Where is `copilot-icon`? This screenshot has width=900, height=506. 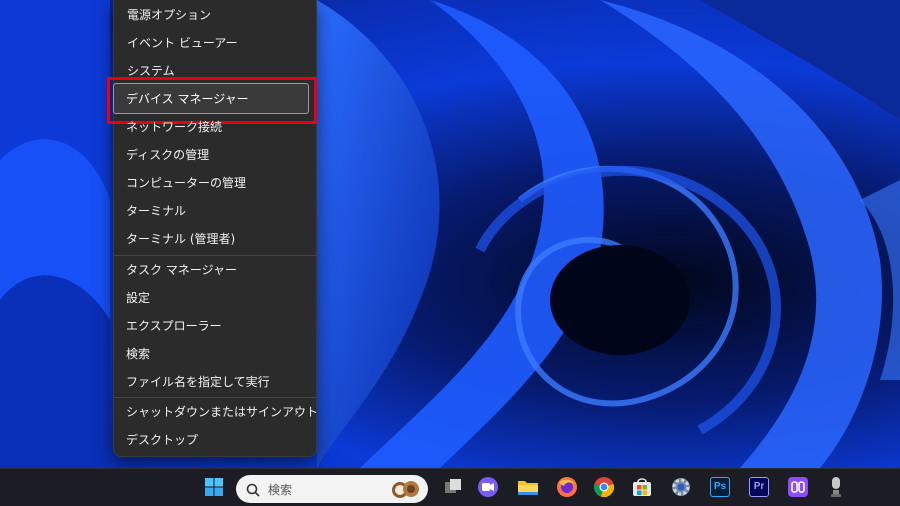
copilot-icon is located at coordinates (798, 487).